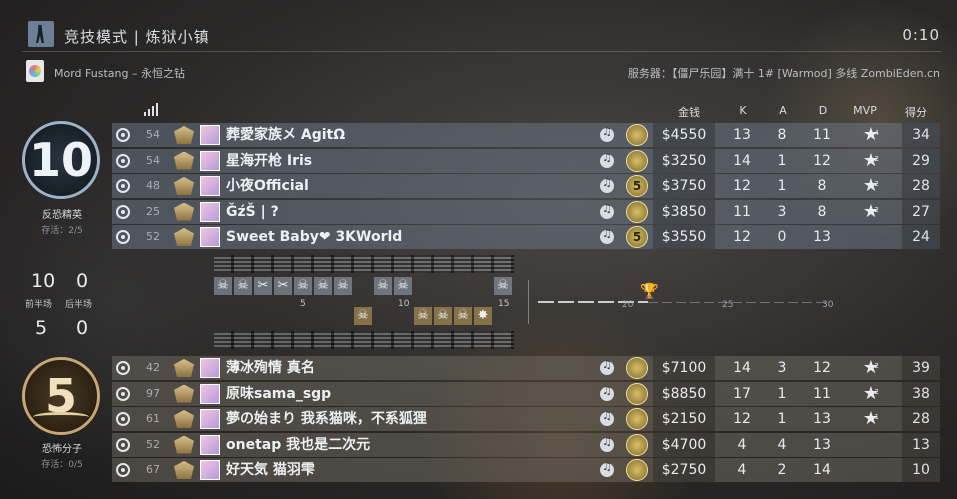 This screenshot has width=957, height=499. Describe the element at coordinates (876, 133) in the screenshot. I see `mvp-count: 4` at that location.